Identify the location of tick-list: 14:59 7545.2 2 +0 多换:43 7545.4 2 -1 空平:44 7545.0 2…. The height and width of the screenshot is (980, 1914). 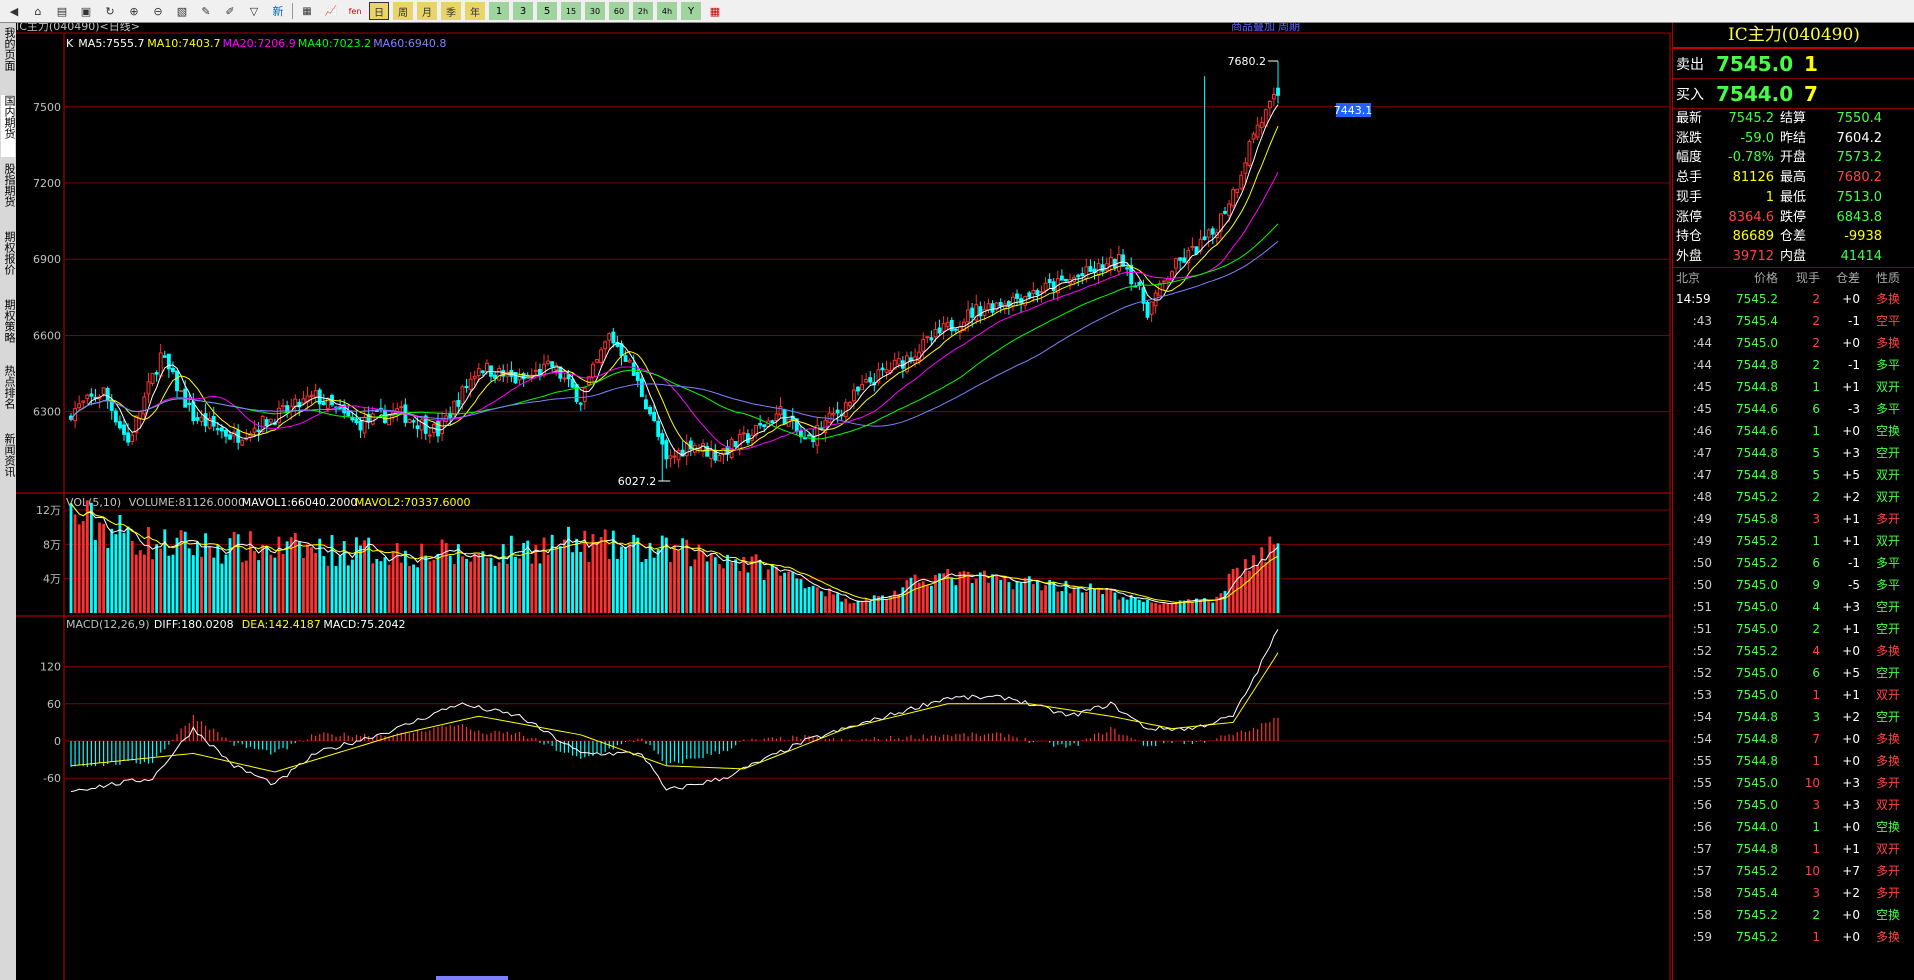
(1793, 618).